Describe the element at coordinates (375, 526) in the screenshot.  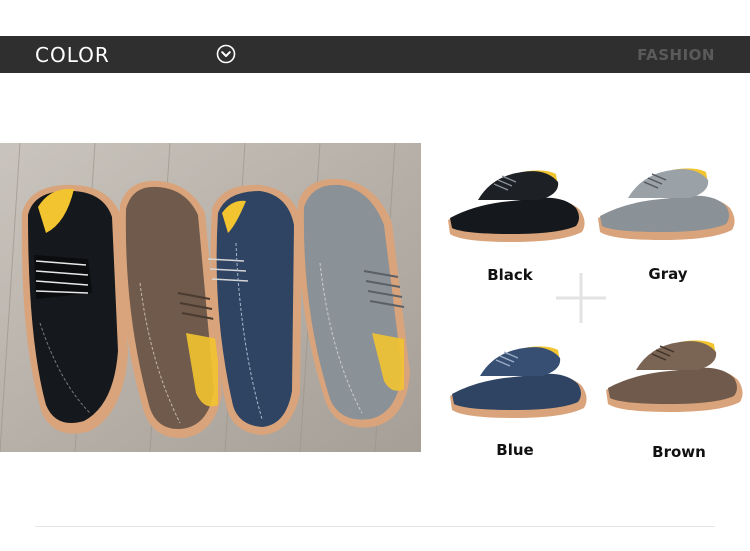
I see `bottom-divider` at that location.